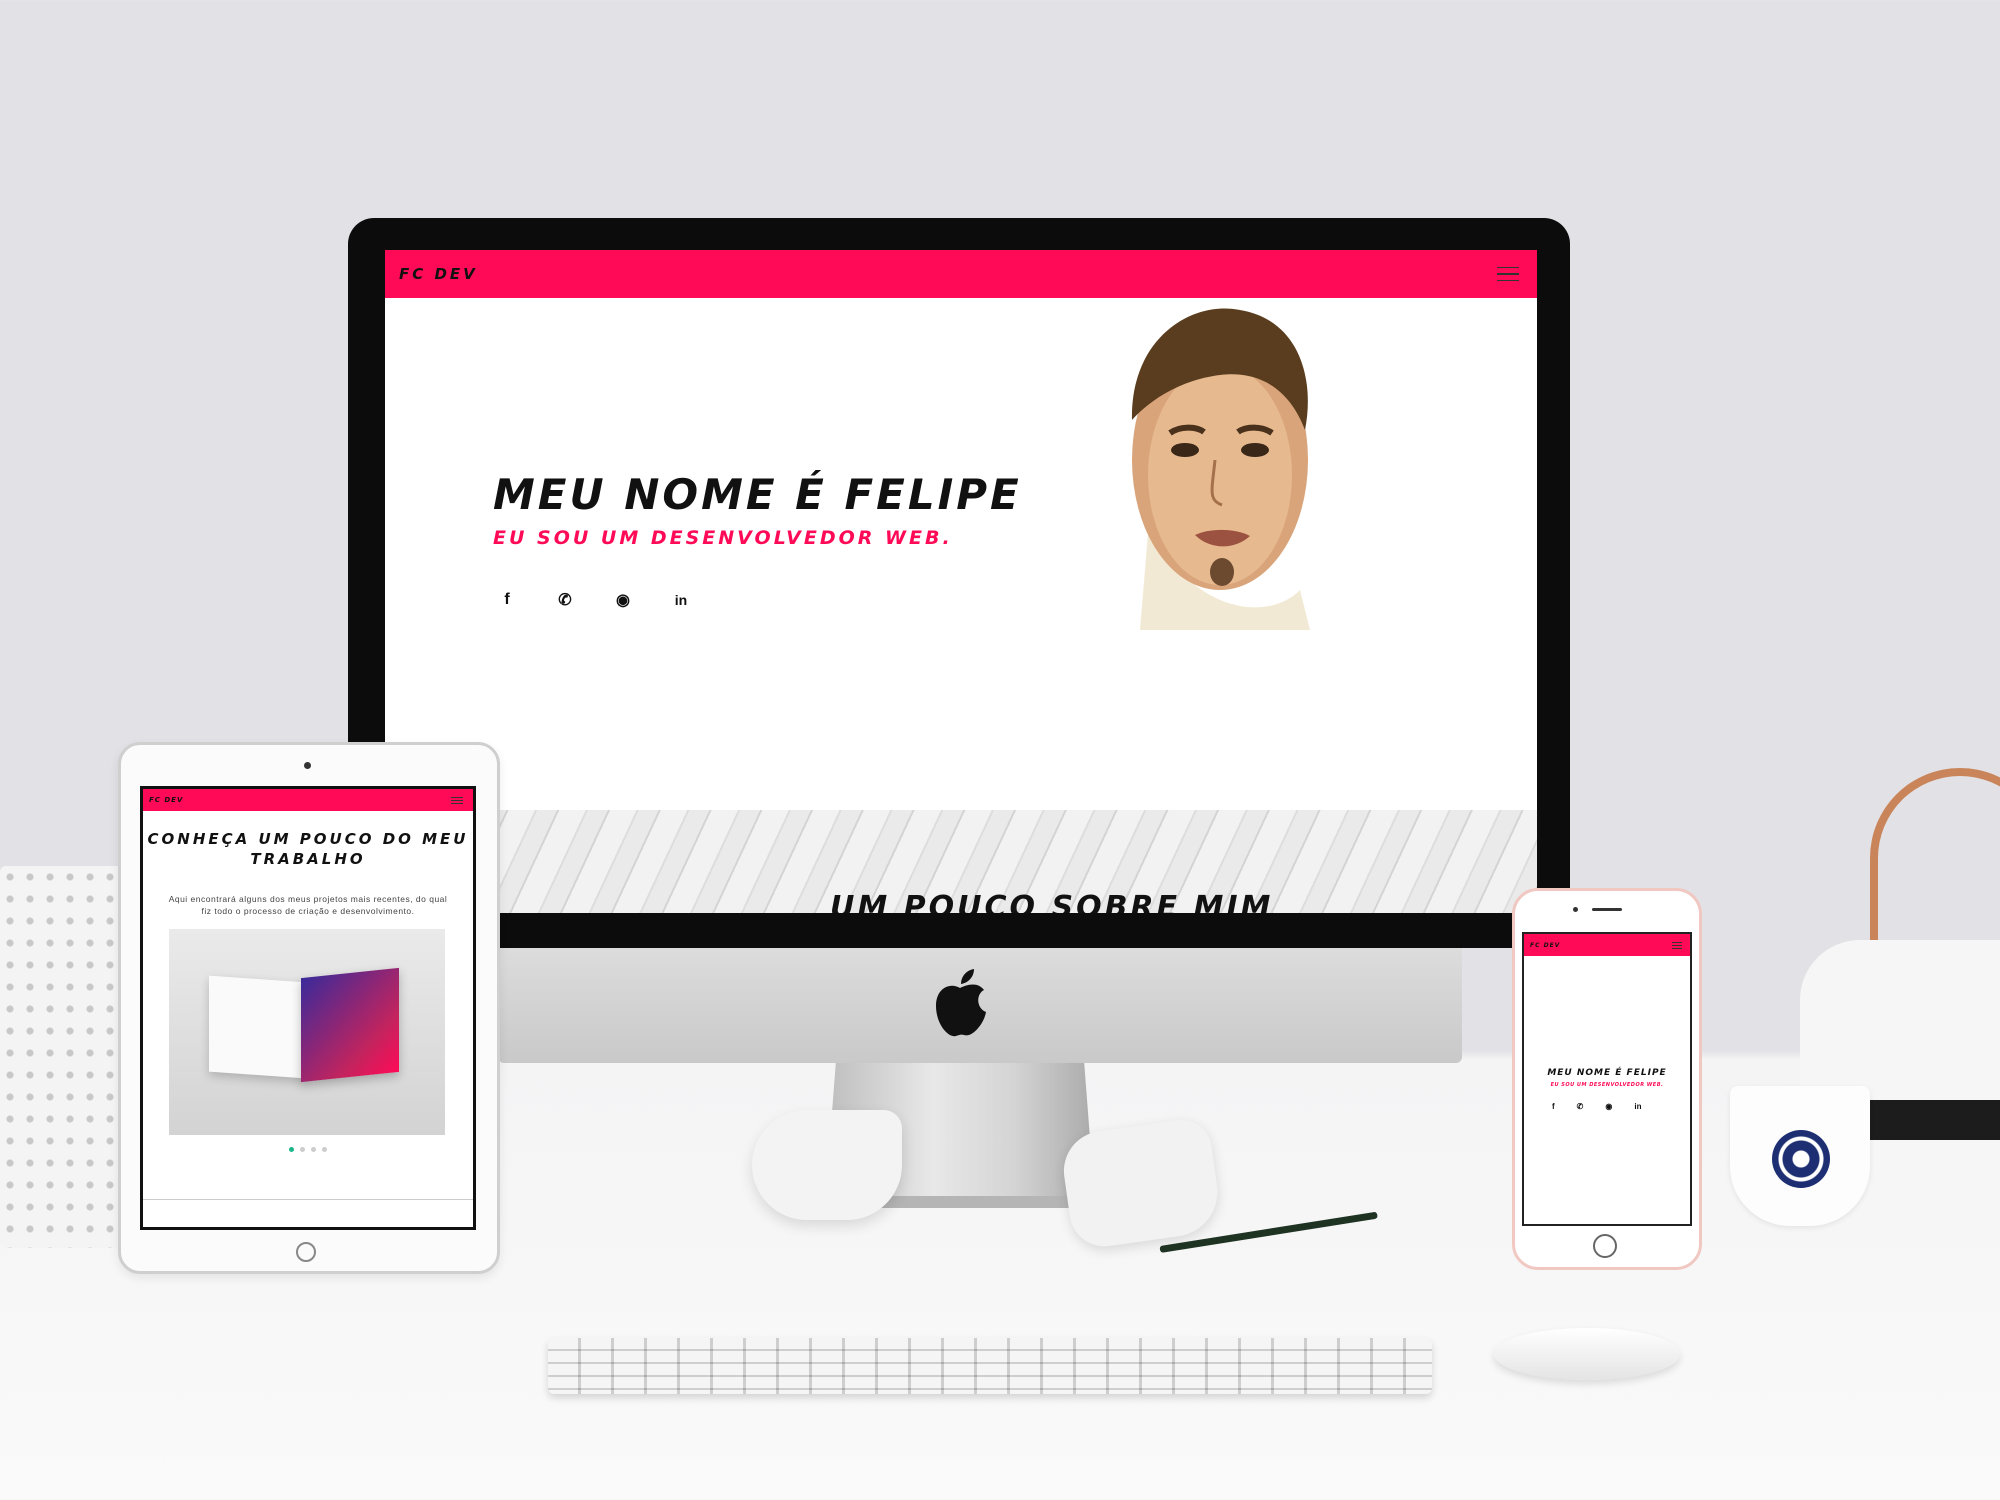 Image resolution: width=2000 pixels, height=1500 pixels. What do you see at coordinates (308, 839) in the screenshot?
I see `projects-heading-line-1: CONHEÇA UM POUCO DO MEU` at bounding box center [308, 839].